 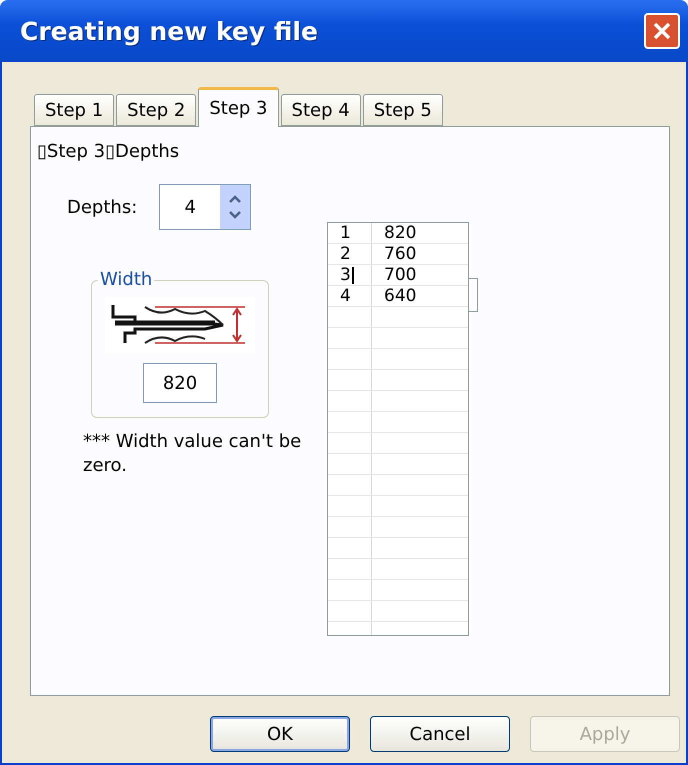 I want to click on index-cell: 2, so click(x=350, y=254).